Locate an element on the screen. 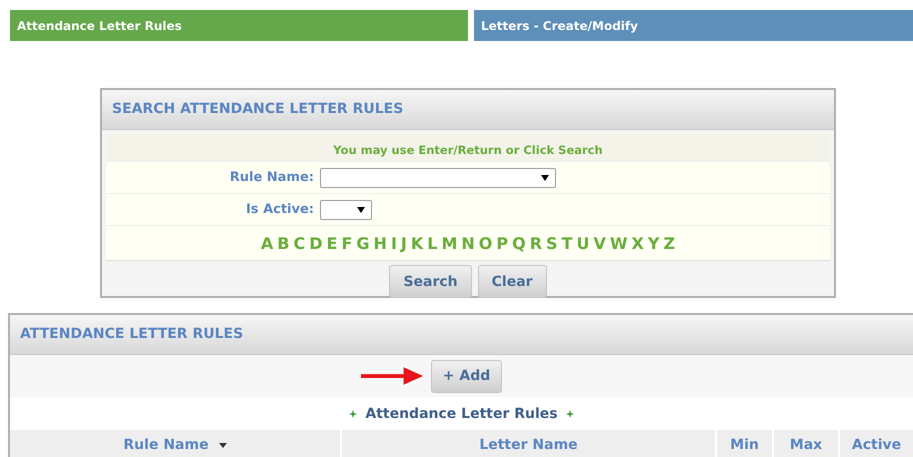  letter-link: N is located at coordinates (468, 243).